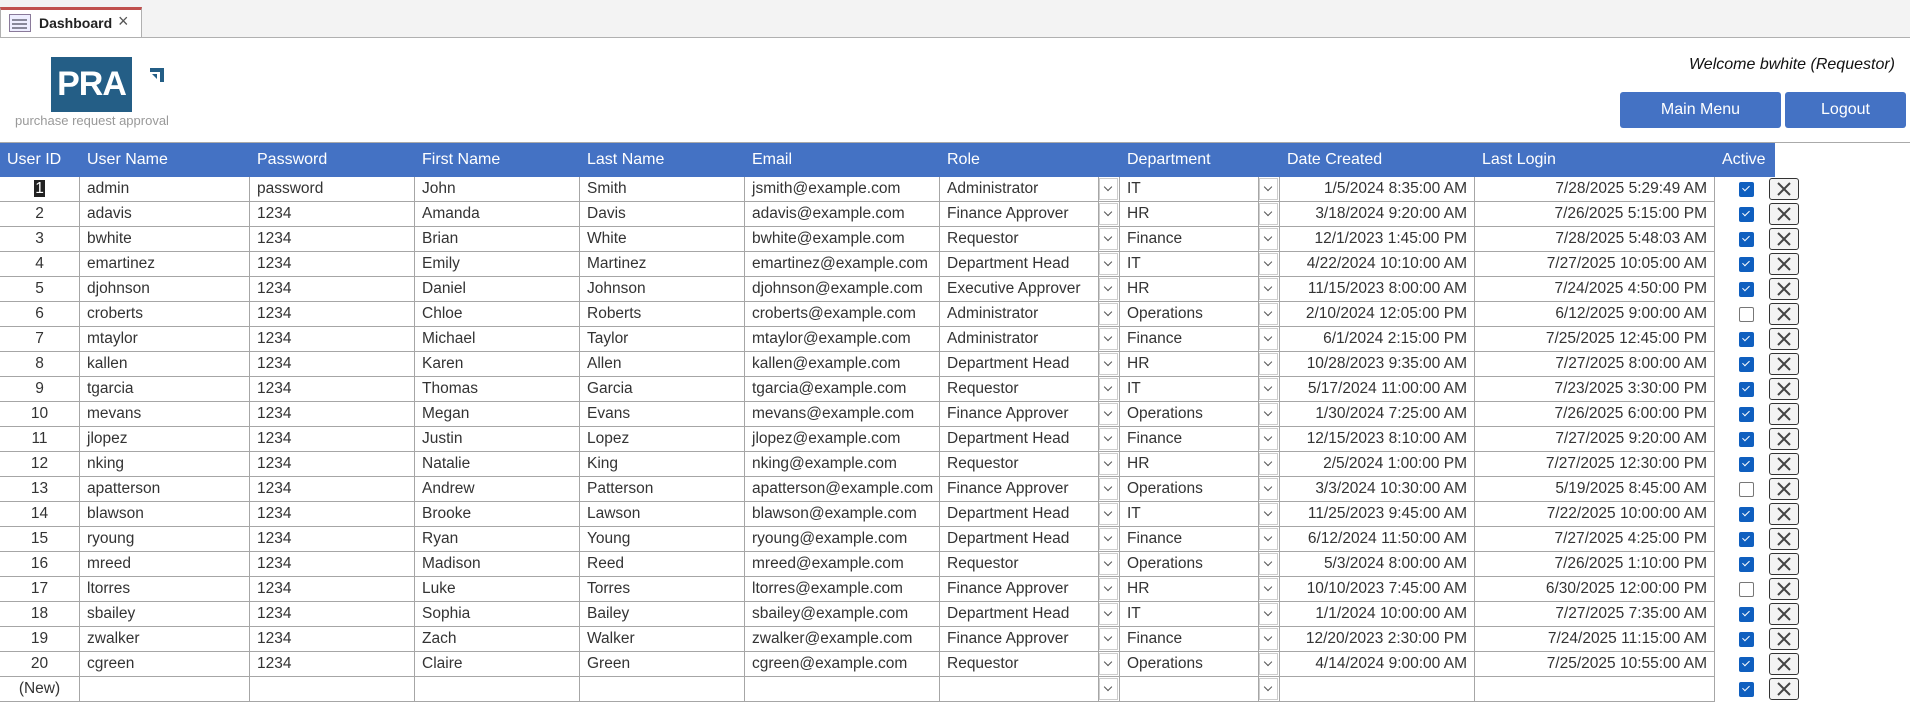 The height and width of the screenshot is (724, 1910). I want to click on cell-email: tgarcia@example.com, so click(842, 389).